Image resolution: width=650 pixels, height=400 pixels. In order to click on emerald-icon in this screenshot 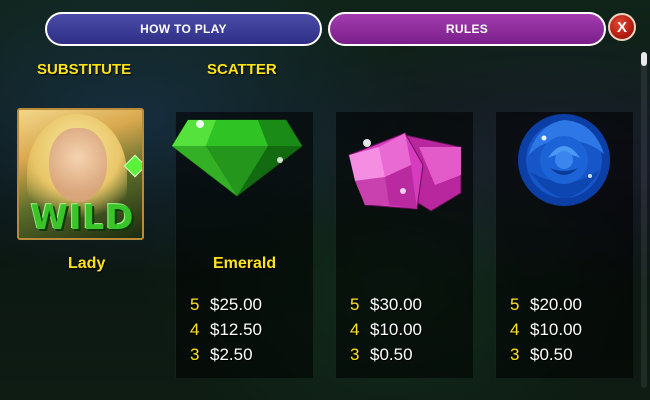, I will do `click(237, 158)`.